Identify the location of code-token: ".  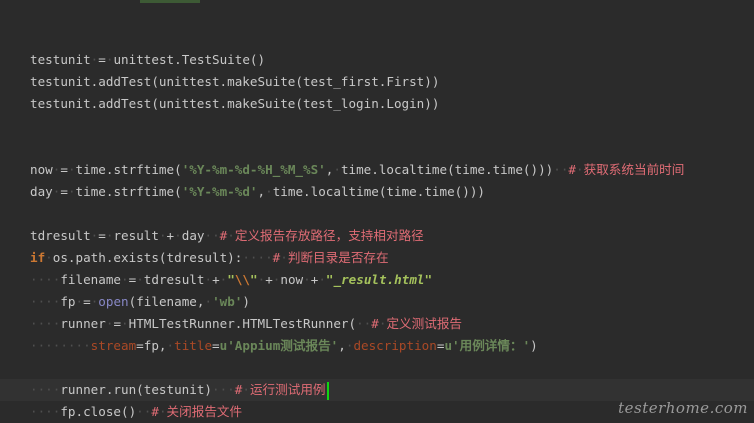
(231, 279).